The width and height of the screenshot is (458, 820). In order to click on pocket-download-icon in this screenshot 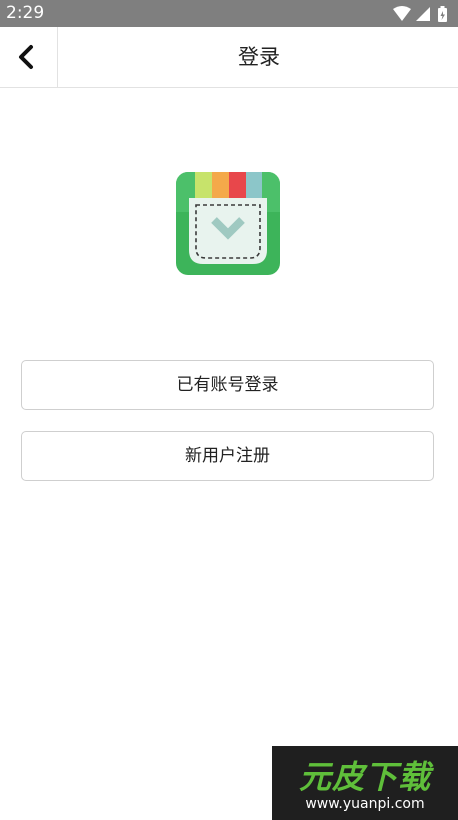, I will do `click(228, 223)`.